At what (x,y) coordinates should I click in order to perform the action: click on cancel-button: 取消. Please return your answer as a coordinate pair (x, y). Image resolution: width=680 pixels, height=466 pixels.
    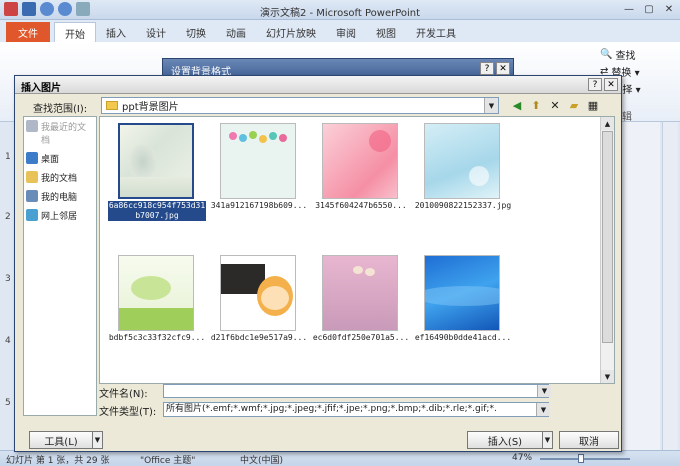
    Looking at the image, I should click on (589, 440).